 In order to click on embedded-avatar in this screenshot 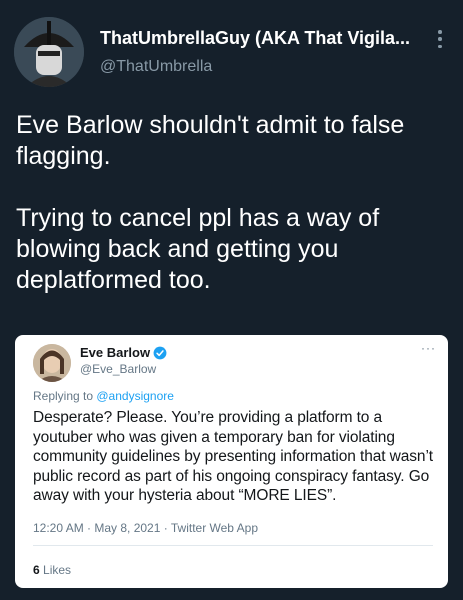, I will do `click(52, 363)`.